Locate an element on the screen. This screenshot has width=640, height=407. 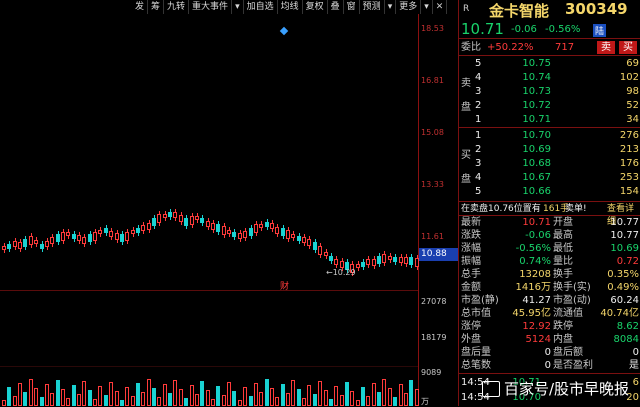
weibi-row: 委比 +50.22% 717 卖 买 is located at coordinates (550, 47).